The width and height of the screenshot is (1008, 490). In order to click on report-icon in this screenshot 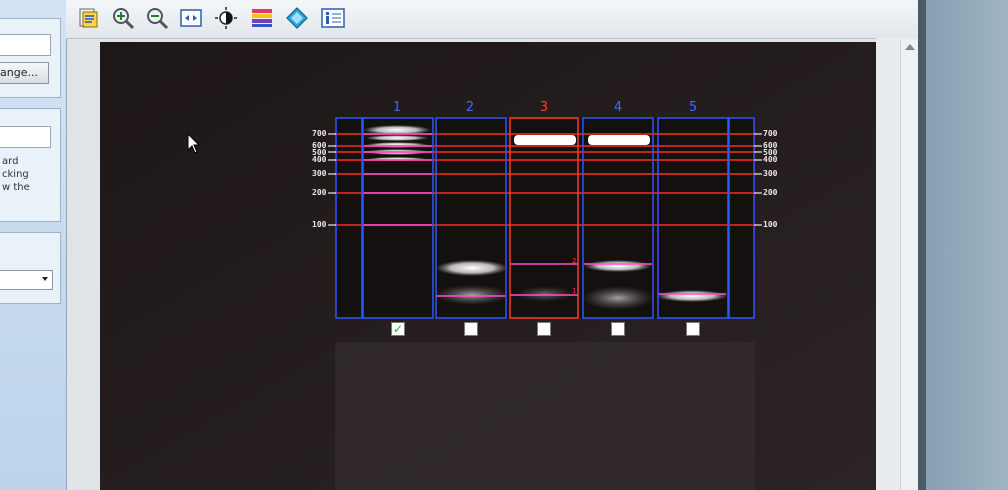, I will do `click(88, 18)`.